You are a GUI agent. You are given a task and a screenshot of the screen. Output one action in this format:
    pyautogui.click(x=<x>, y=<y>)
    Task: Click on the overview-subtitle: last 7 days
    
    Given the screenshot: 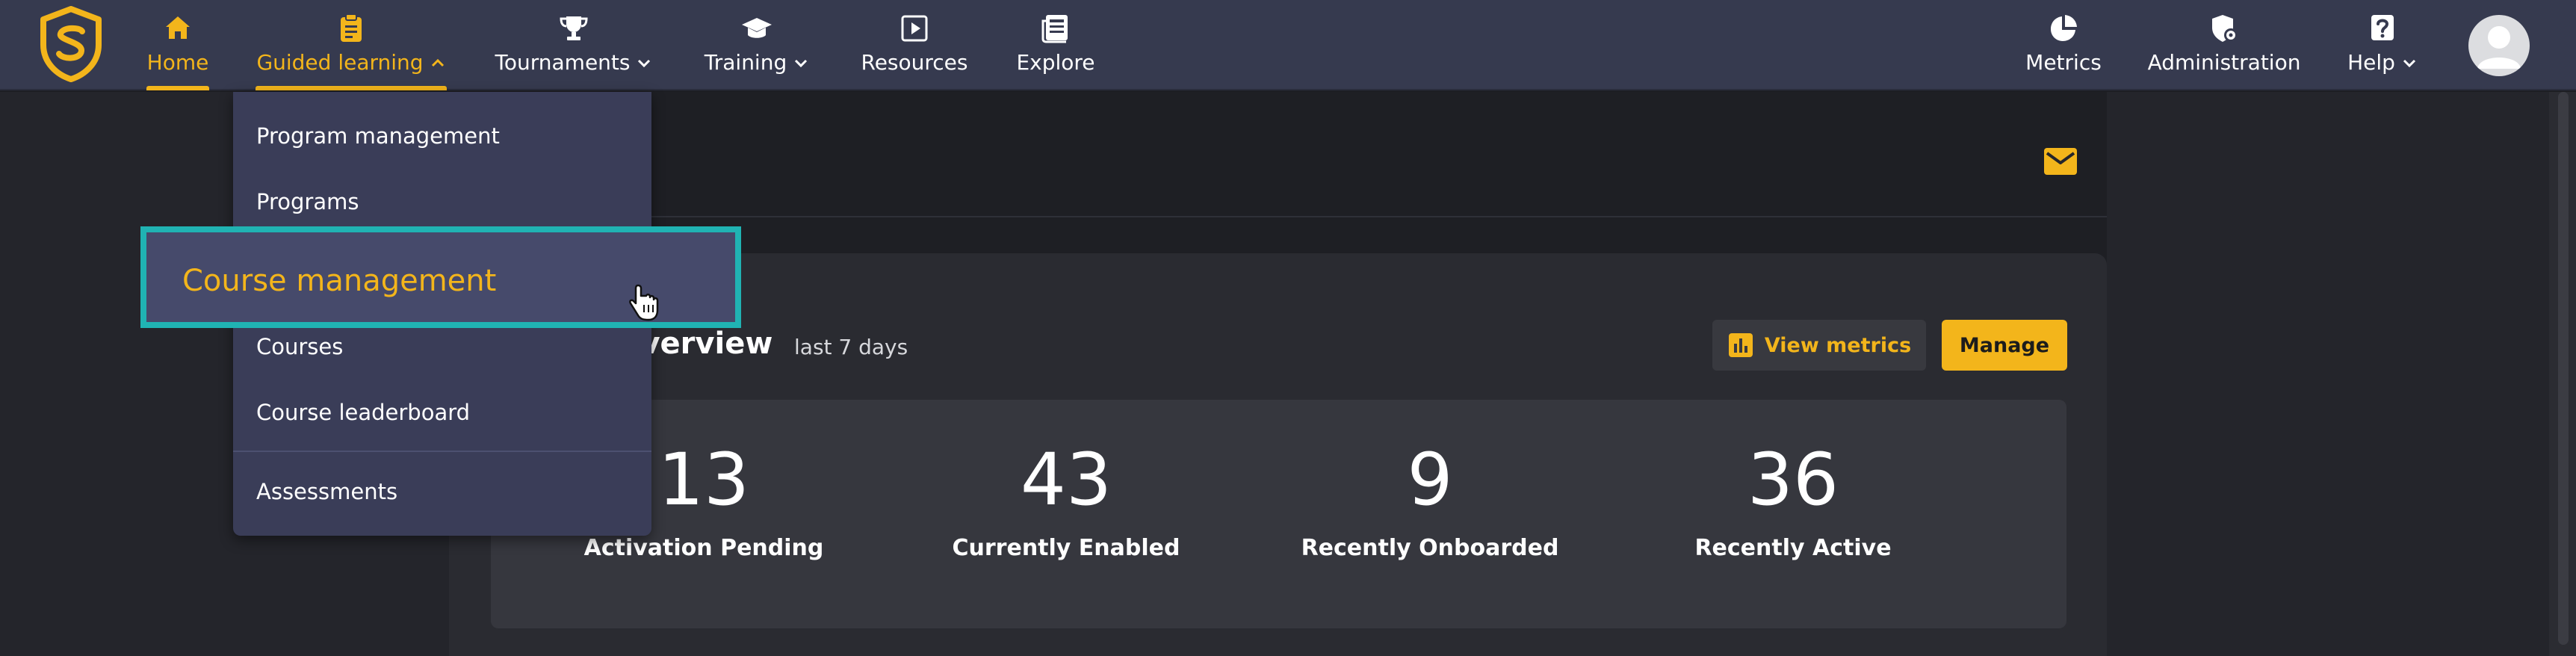 What is the action you would take?
    pyautogui.click(x=851, y=347)
    